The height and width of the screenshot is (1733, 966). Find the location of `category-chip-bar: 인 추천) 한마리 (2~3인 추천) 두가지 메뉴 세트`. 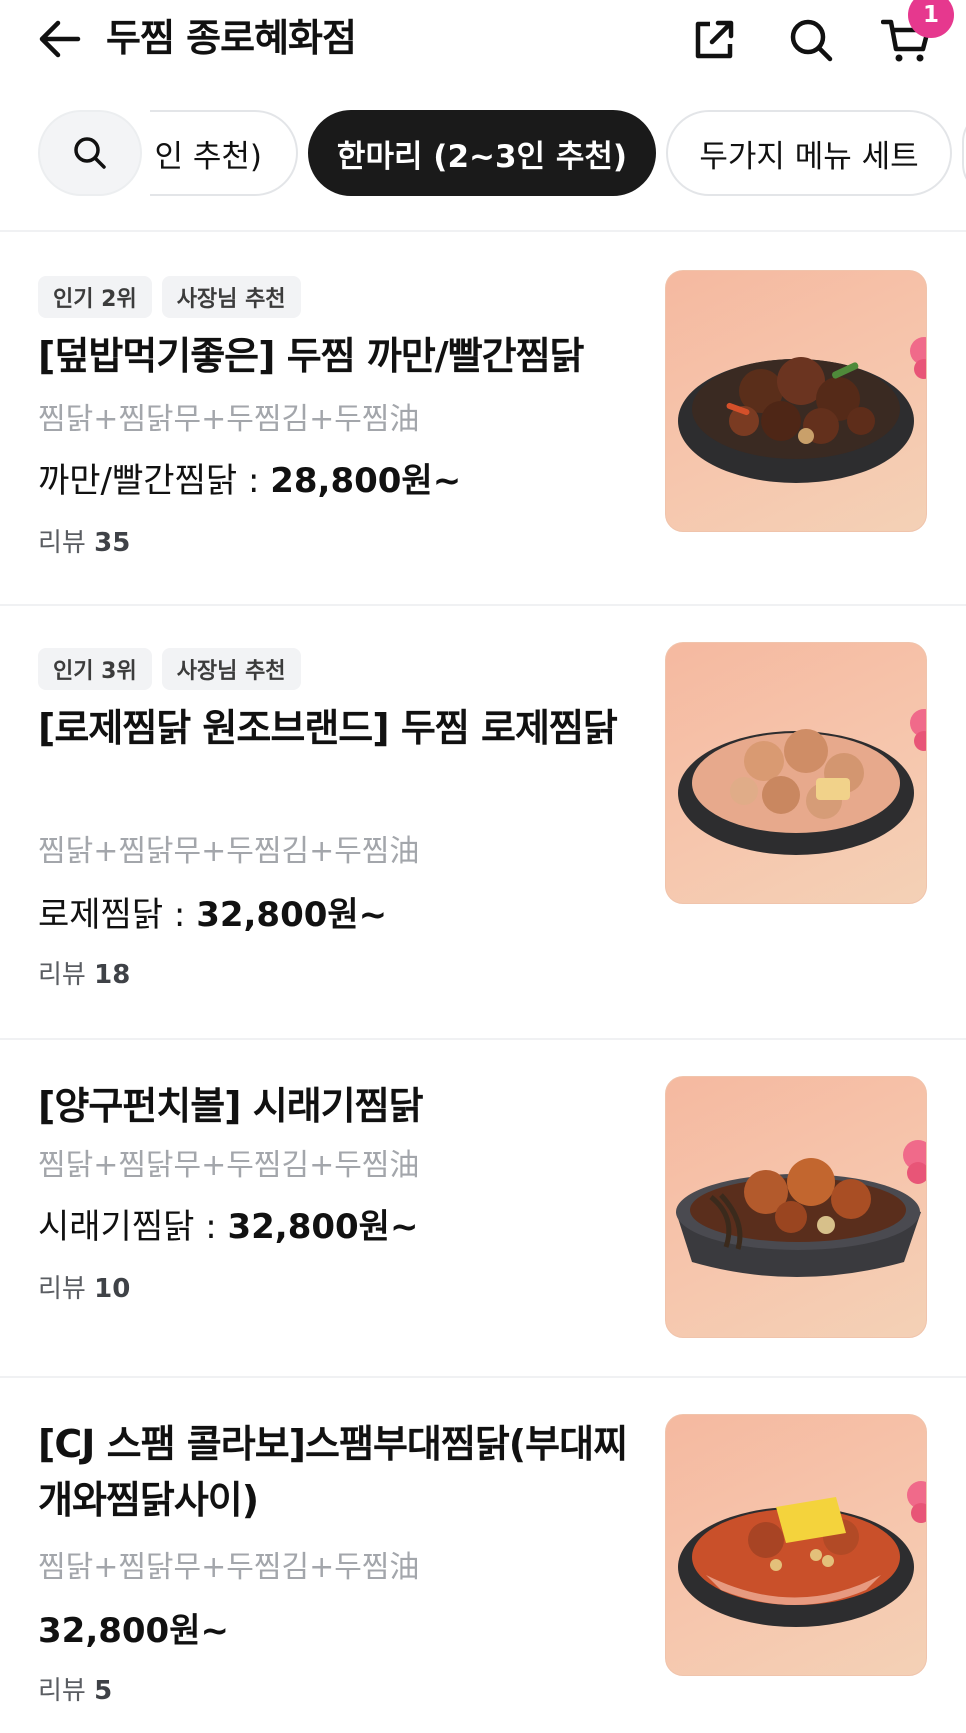

category-chip-bar: 인 추천) 한마리 (2~3인 추천) 두가지 메뉴 세트 is located at coordinates (483, 150).